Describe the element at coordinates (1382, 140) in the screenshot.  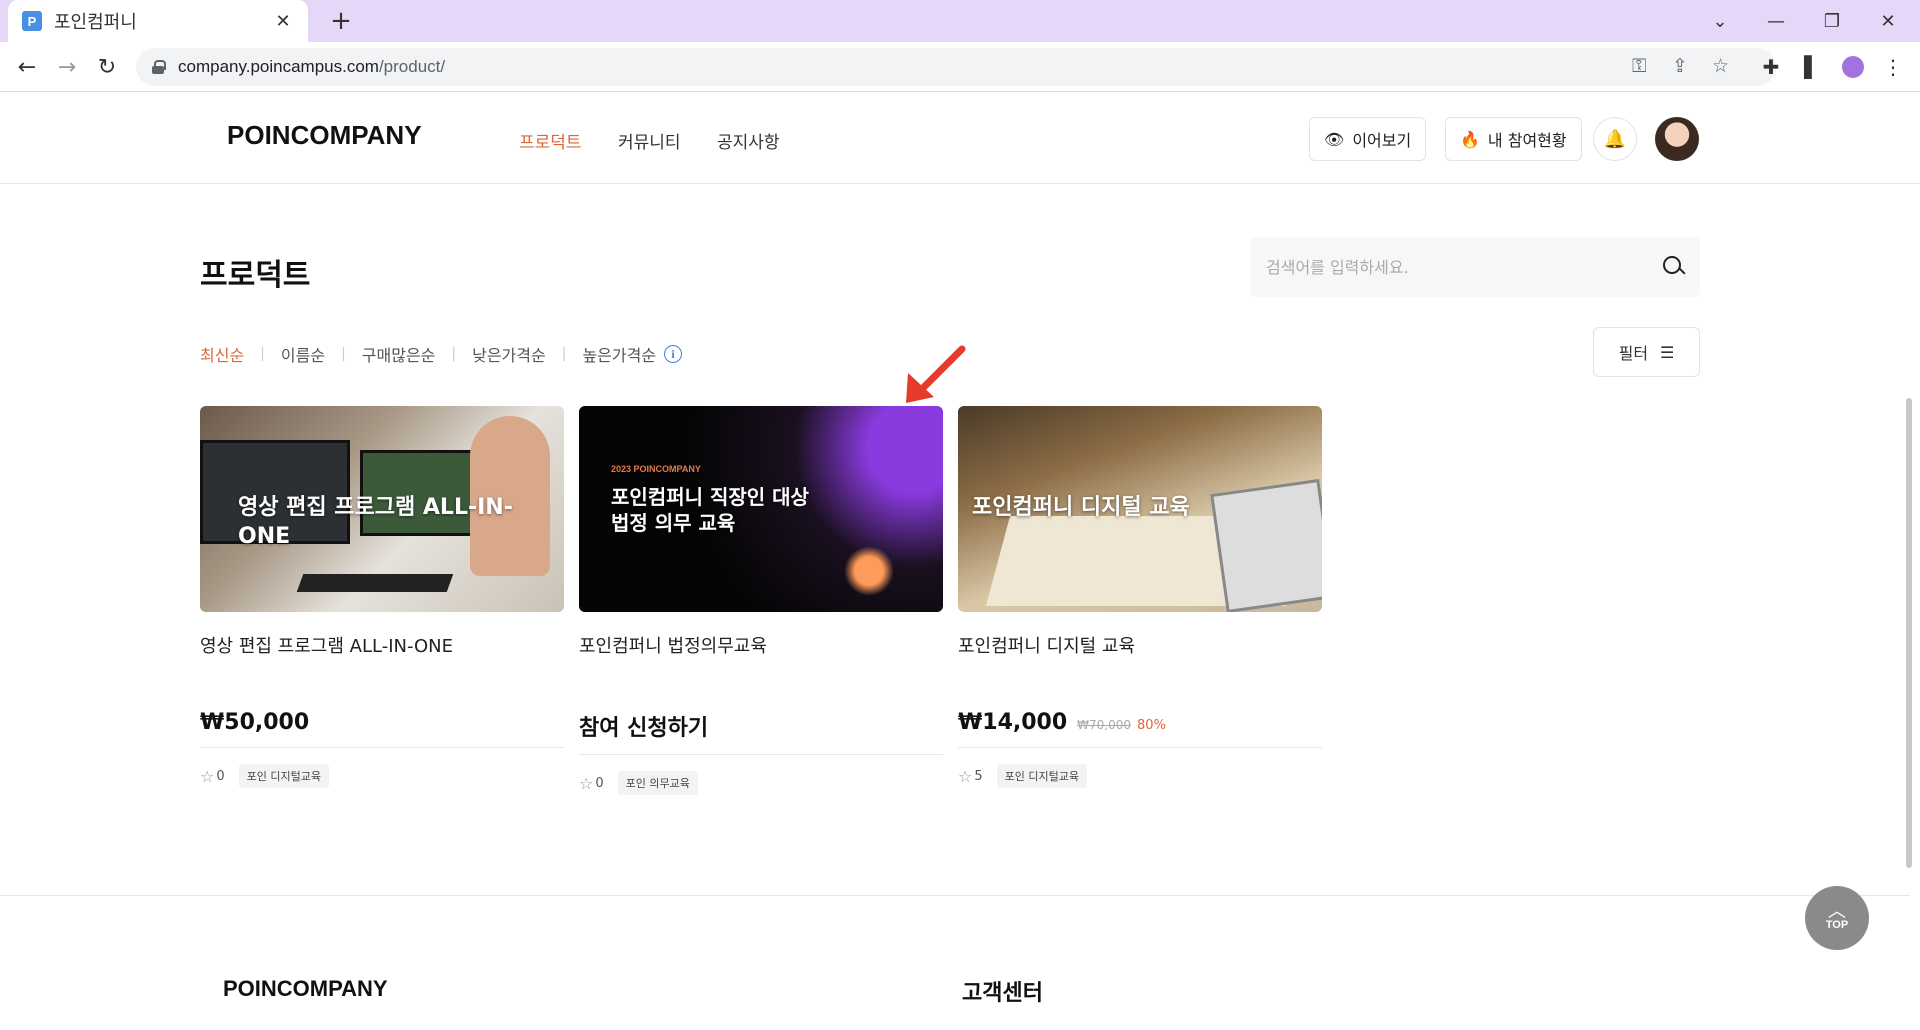
I see `continue-label: 이어보기` at that location.